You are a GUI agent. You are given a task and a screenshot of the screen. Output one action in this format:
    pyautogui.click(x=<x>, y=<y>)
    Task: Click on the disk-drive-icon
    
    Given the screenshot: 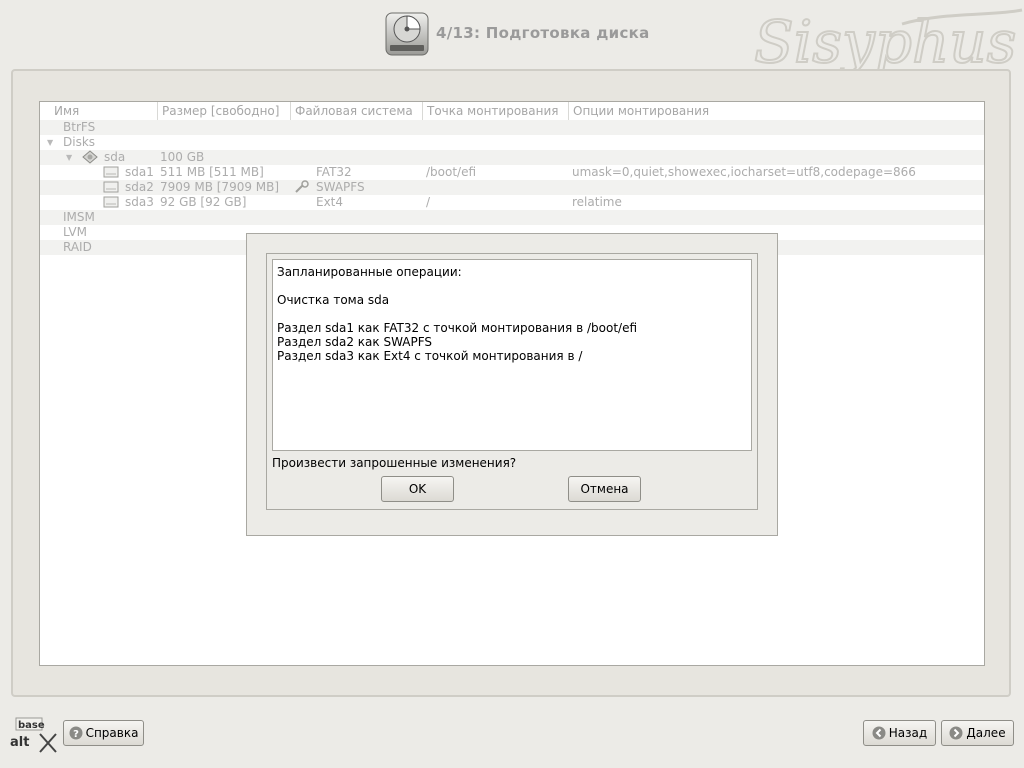 What is the action you would take?
    pyautogui.click(x=407, y=34)
    